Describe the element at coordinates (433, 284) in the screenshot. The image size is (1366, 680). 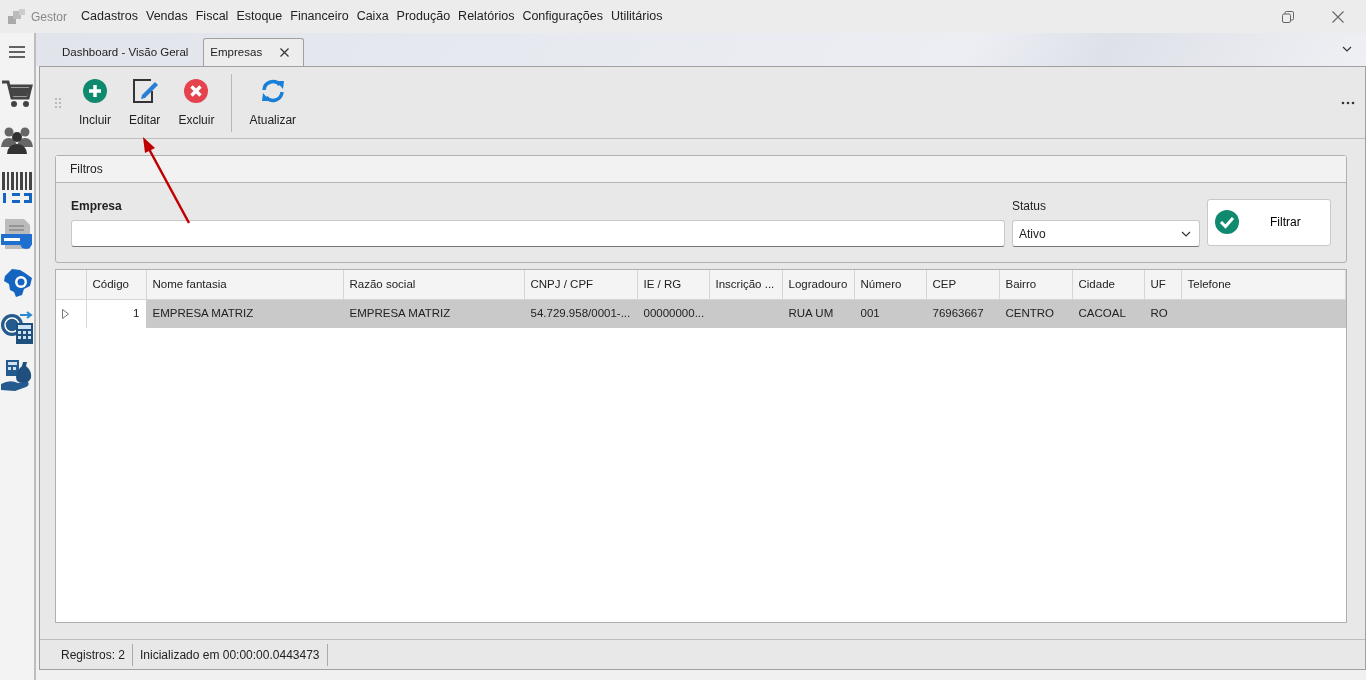
I see `column-header: Razão social` at that location.